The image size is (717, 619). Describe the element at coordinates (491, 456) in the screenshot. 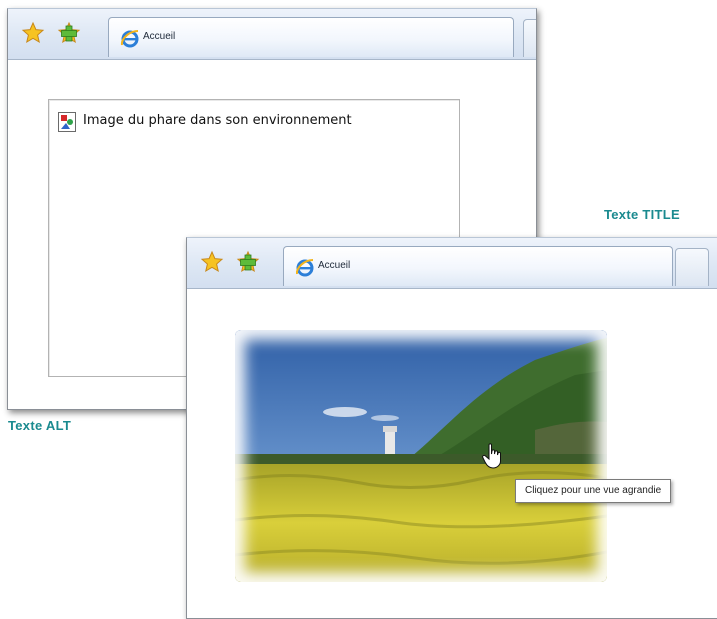

I see `hand-cursor-icon` at that location.